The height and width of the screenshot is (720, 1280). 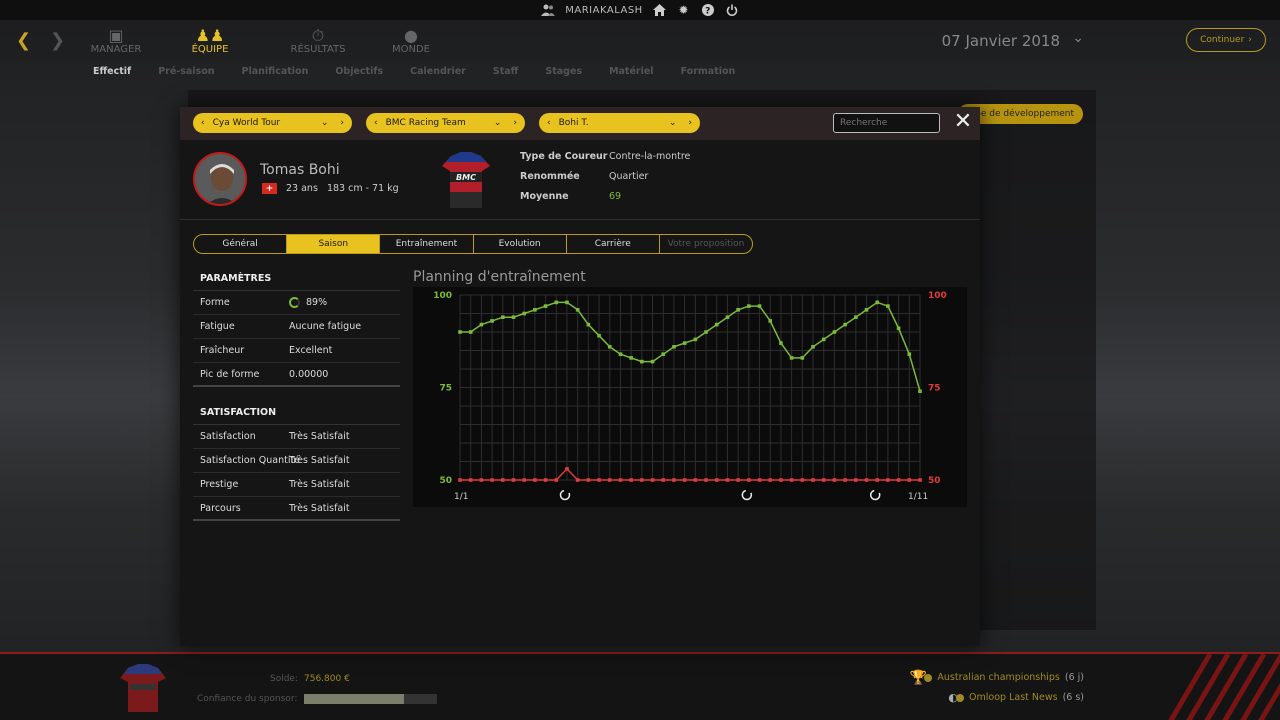 I want to click on tab-saison: Saison, so click(x=334, y=244).